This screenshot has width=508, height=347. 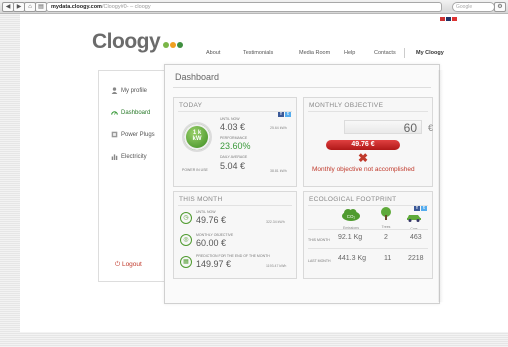 I want to click on emissions-value: 92.1 Kg, so click(x=350, y=237).